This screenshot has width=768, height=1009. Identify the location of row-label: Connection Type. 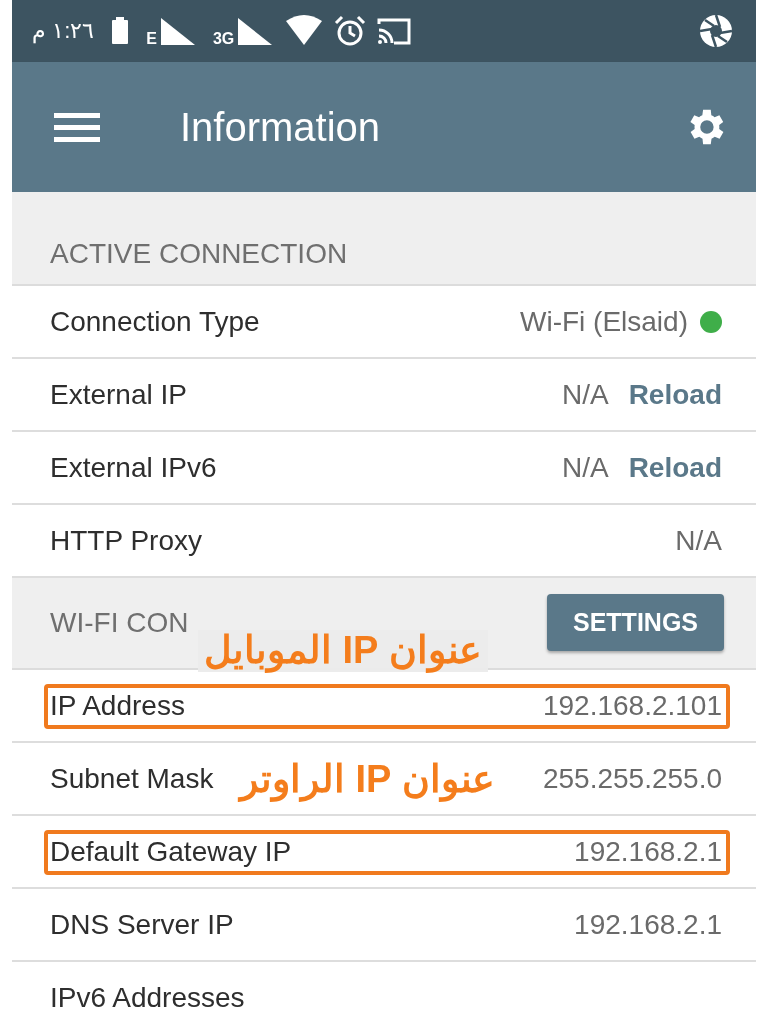
(155, 321).